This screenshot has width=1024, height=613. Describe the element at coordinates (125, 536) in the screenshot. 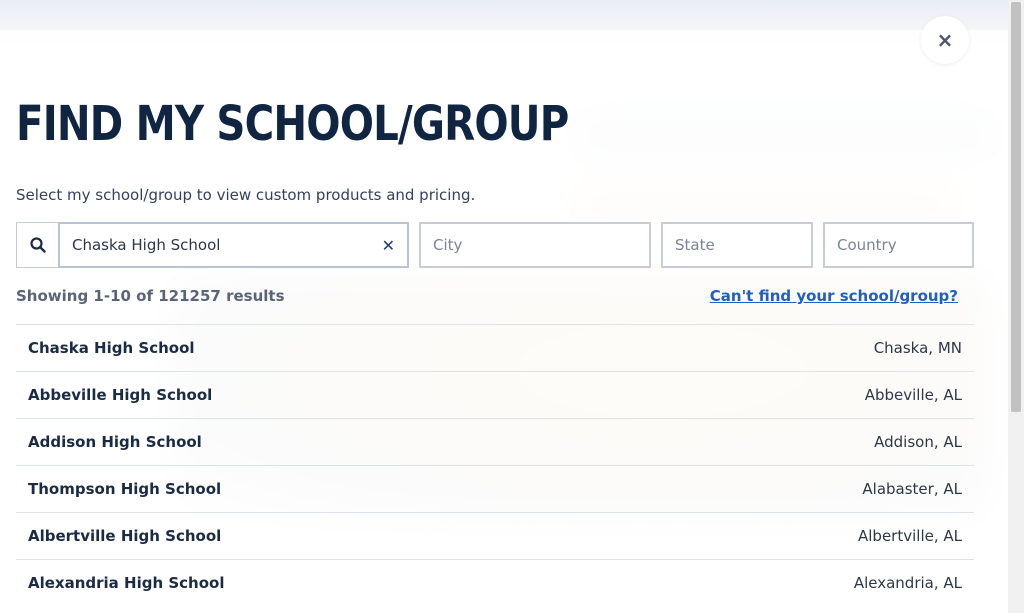

I see `school-name: Albertville High School` at that location.